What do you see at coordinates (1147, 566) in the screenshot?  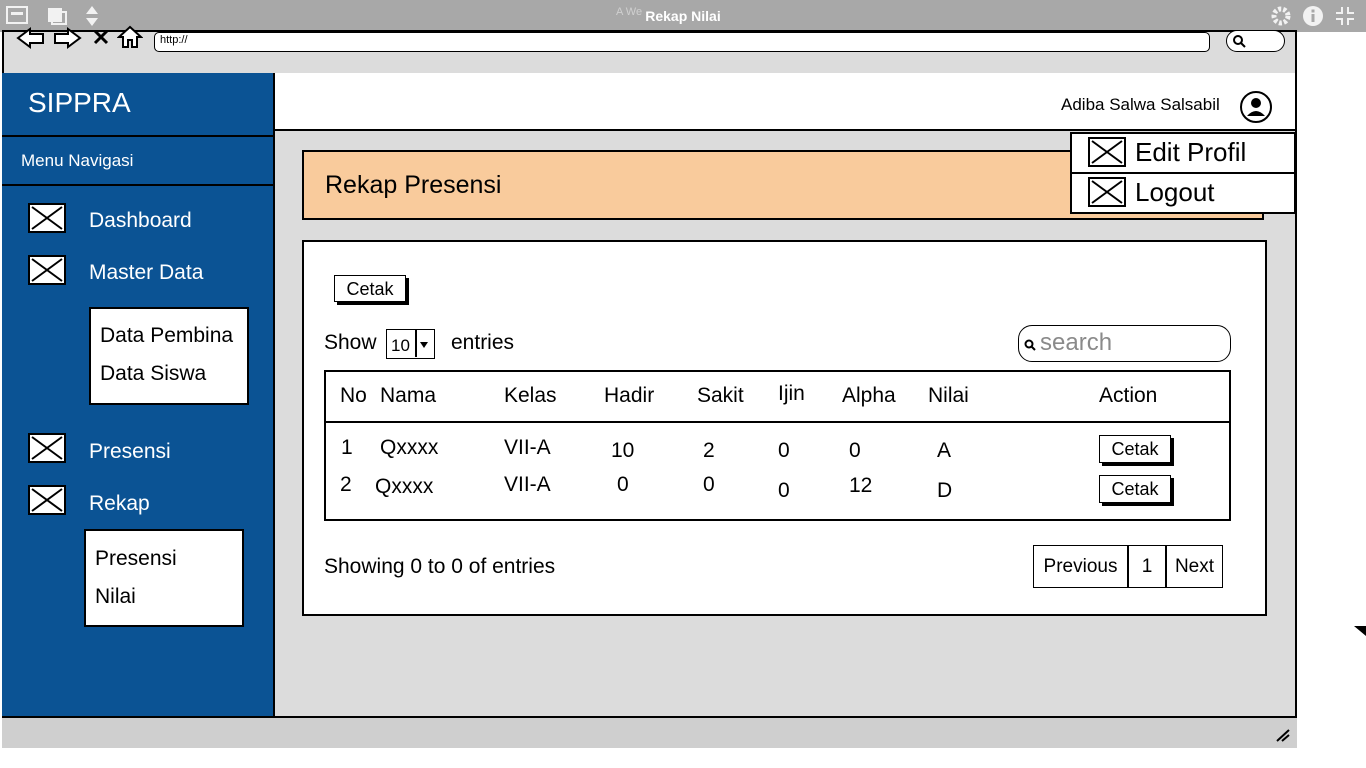 I see `pagination-page-1: 1` at bounding box center [1147, 566].